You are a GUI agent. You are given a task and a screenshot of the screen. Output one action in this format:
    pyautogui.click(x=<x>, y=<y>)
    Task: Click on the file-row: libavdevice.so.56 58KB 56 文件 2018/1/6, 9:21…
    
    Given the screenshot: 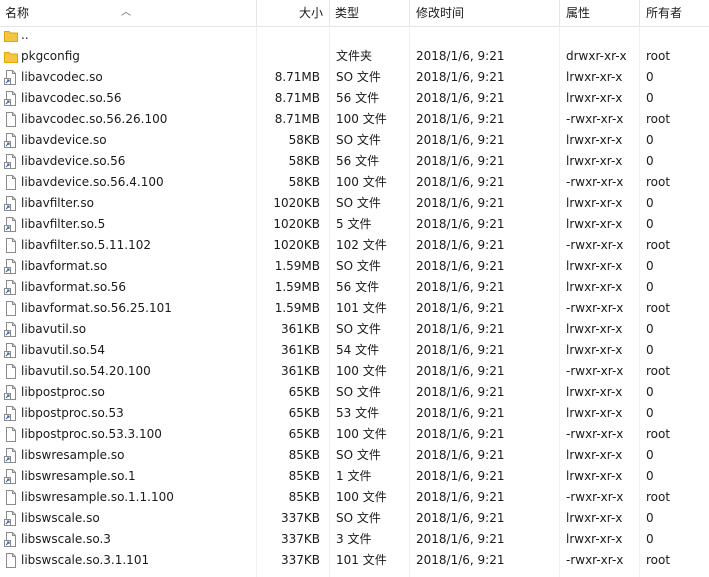 What is the action you would take?
    pyautogui.click(x=354, y=161)
    